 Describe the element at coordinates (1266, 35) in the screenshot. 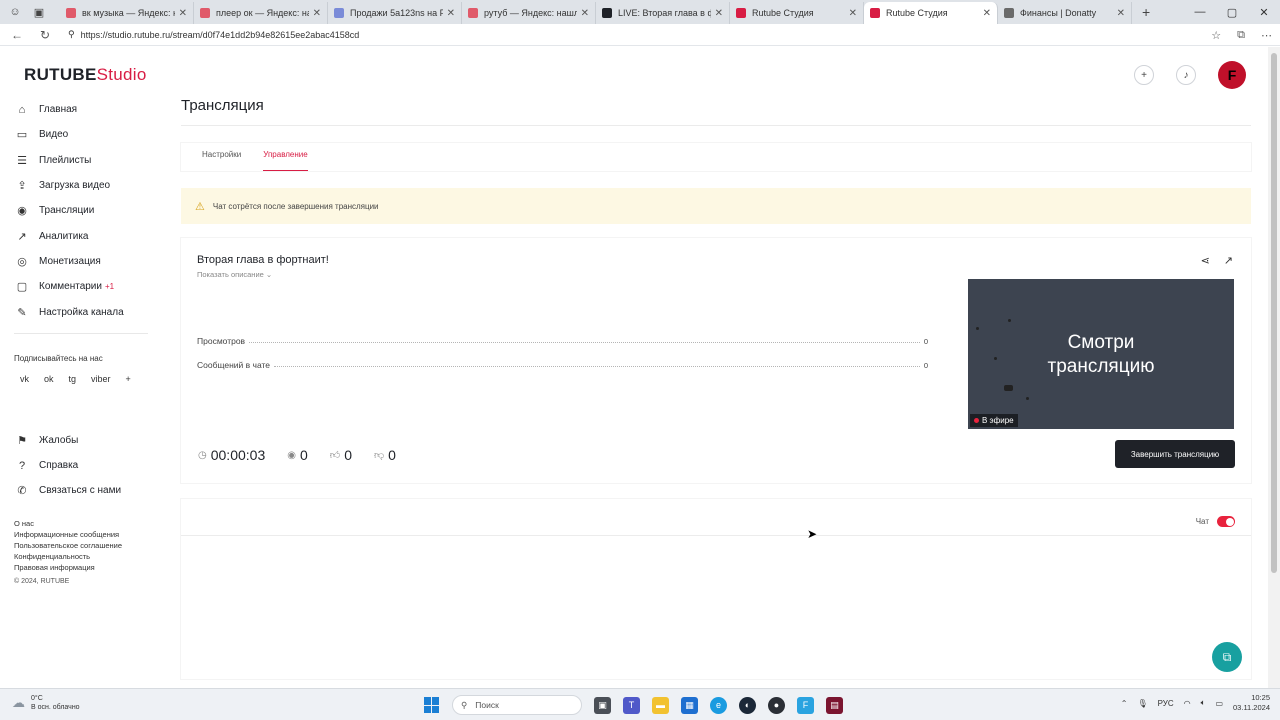

I see `browser-menu-icon: ⋯` at that location.